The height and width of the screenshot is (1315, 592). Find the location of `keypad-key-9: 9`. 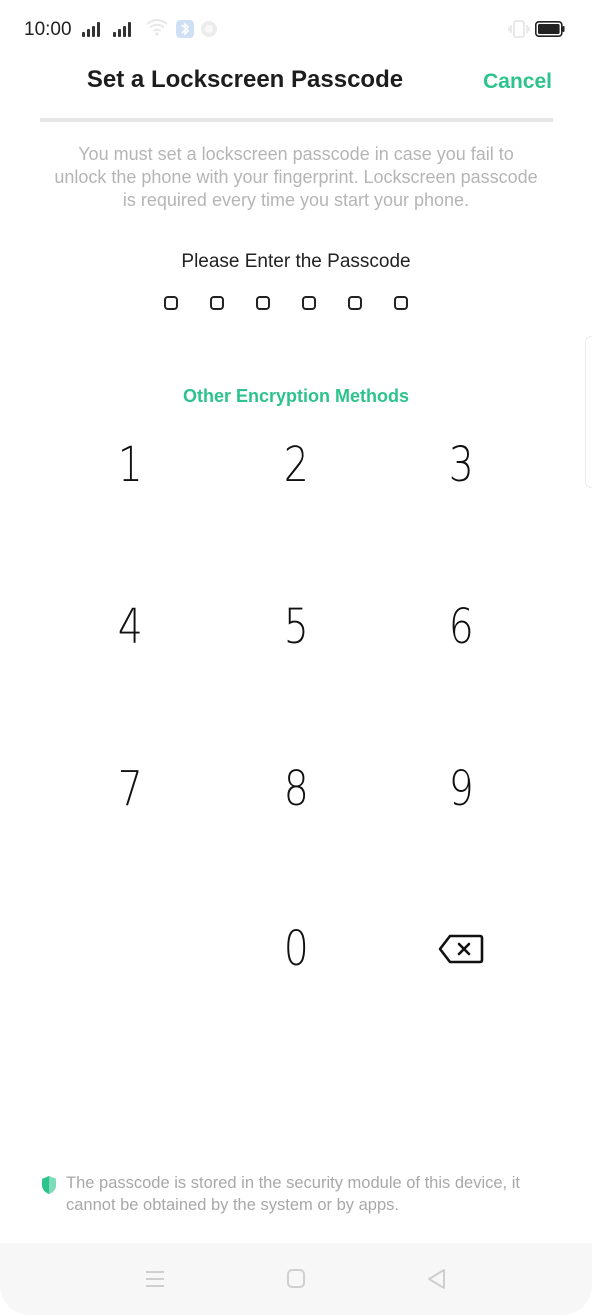

keypad-key-9: 9 is located at coordinates (461, 789).